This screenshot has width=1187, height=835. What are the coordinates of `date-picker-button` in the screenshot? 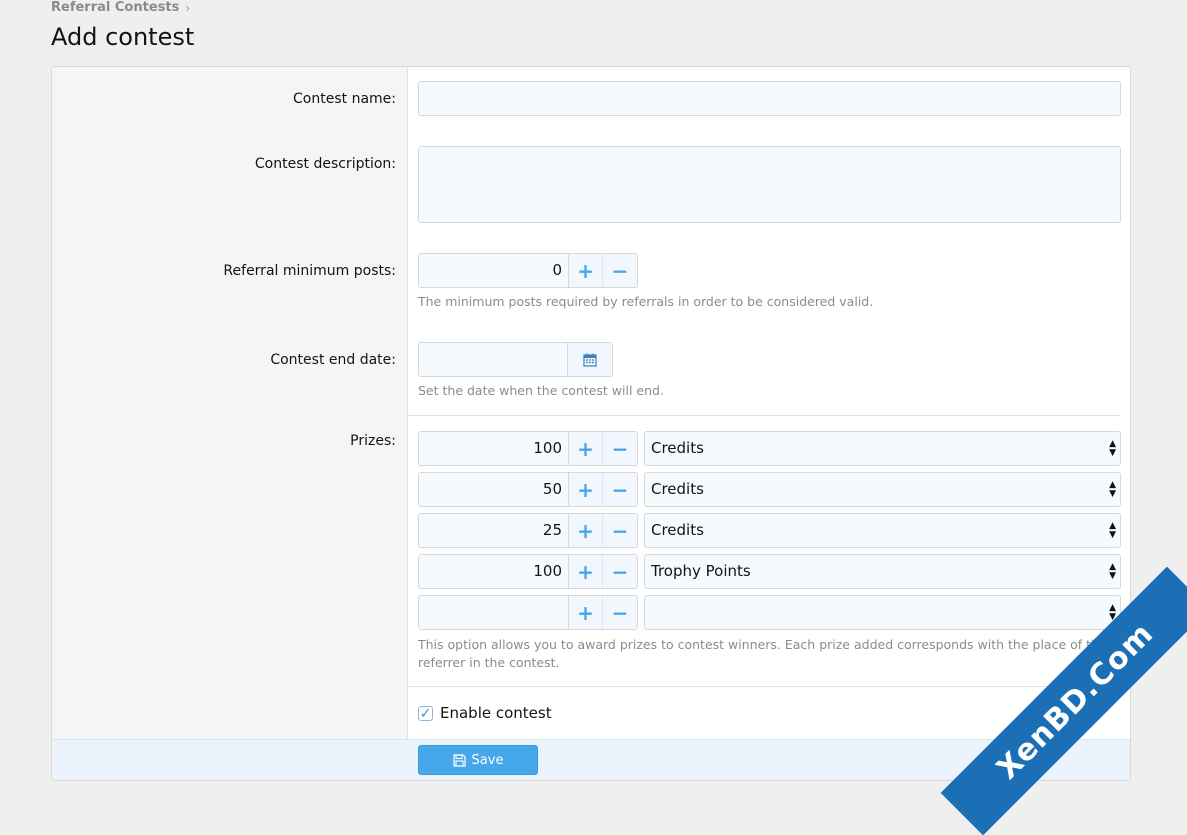 It's located at (590, 359).